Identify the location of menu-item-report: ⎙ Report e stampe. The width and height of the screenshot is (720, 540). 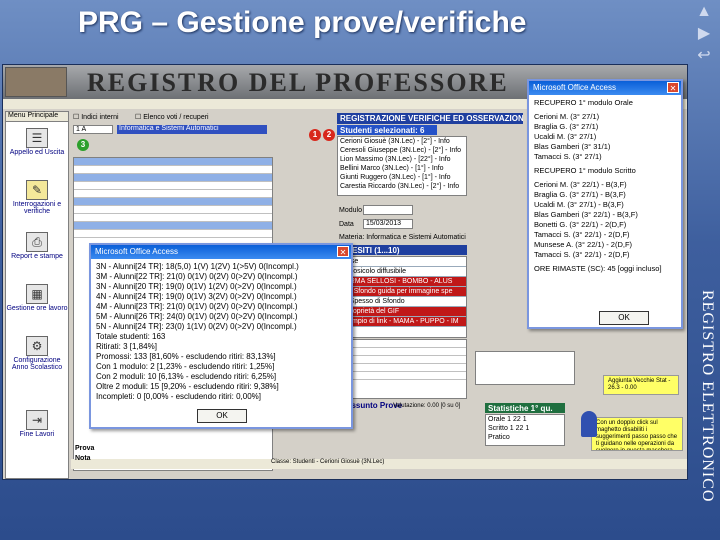
(37, 252).